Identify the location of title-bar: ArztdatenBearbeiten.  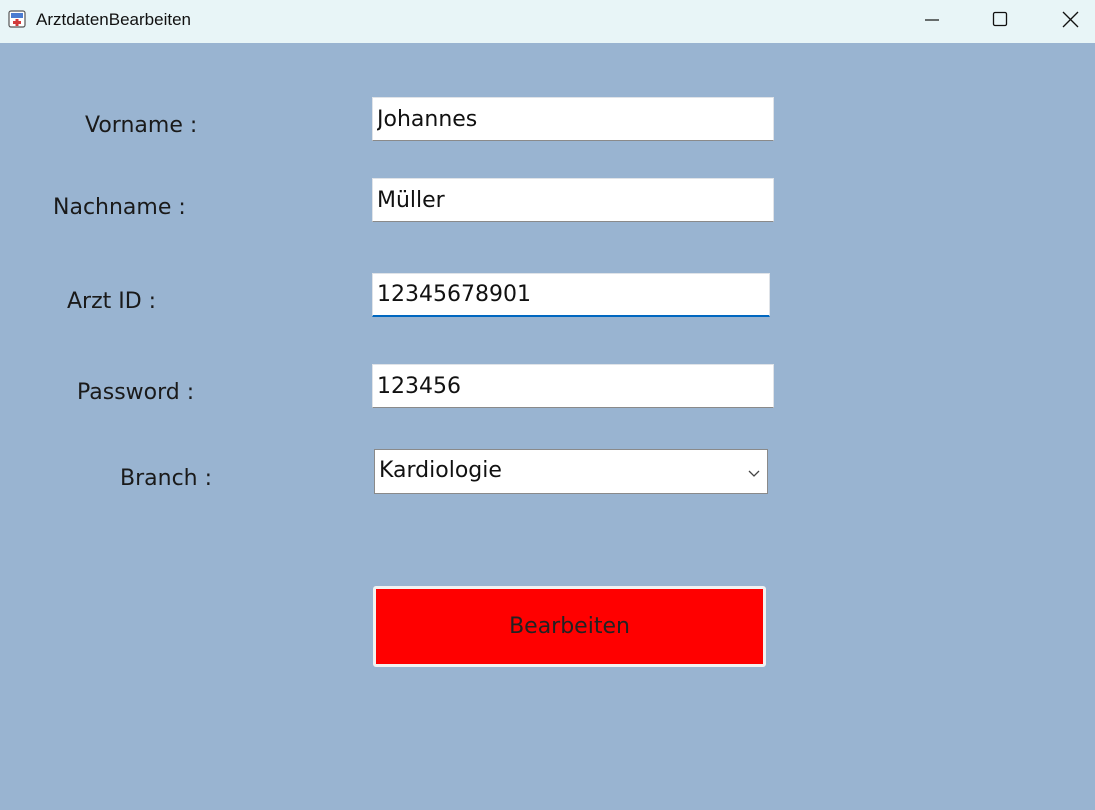
(547, 21).